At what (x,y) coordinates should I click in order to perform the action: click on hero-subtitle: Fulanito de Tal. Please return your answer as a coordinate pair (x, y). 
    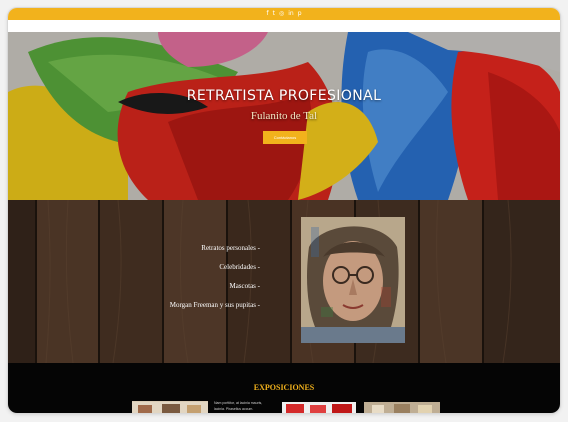
    Looking at the image, I should click on (284, 116).